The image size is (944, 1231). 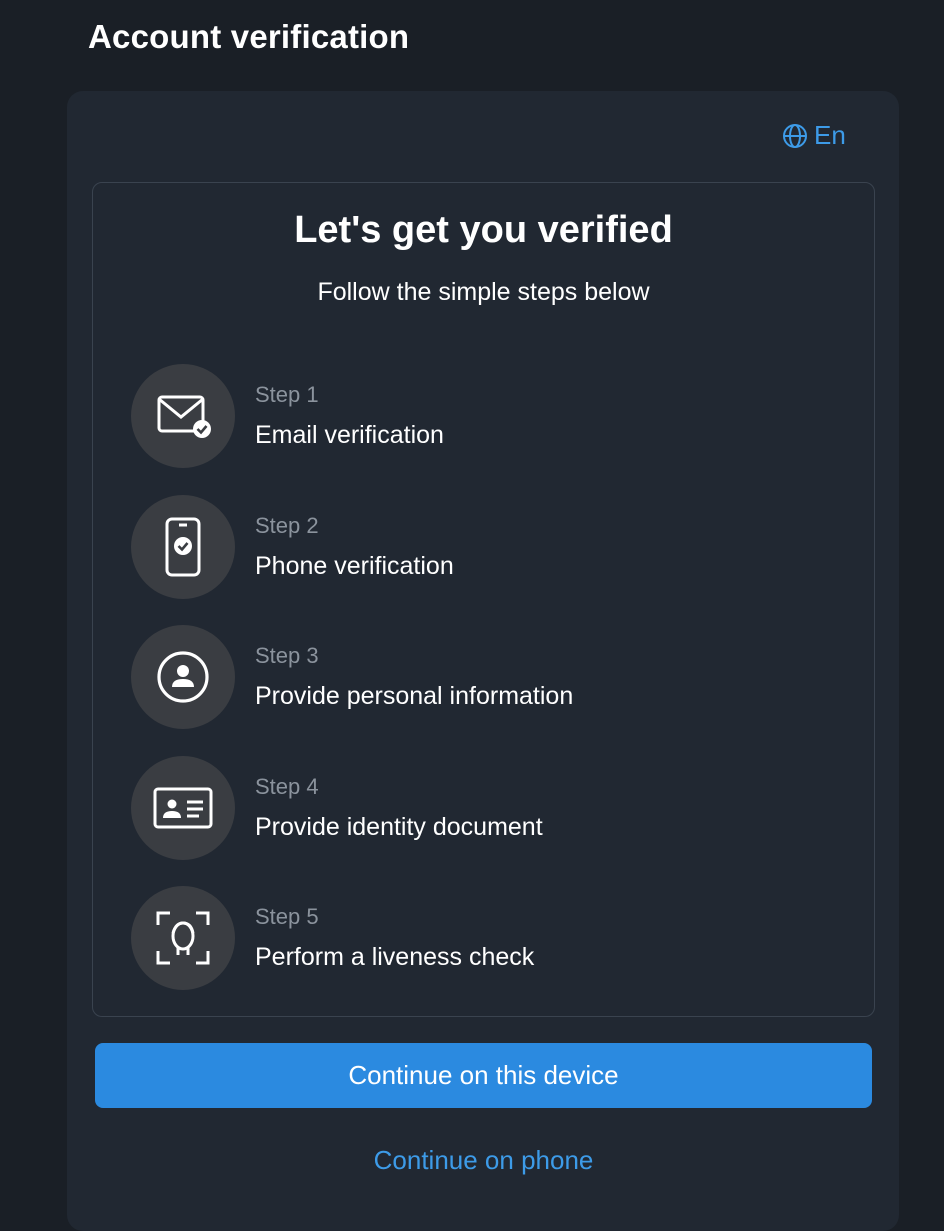 I want to click on step-title: Provide identity document, so click(x=399, y=827).